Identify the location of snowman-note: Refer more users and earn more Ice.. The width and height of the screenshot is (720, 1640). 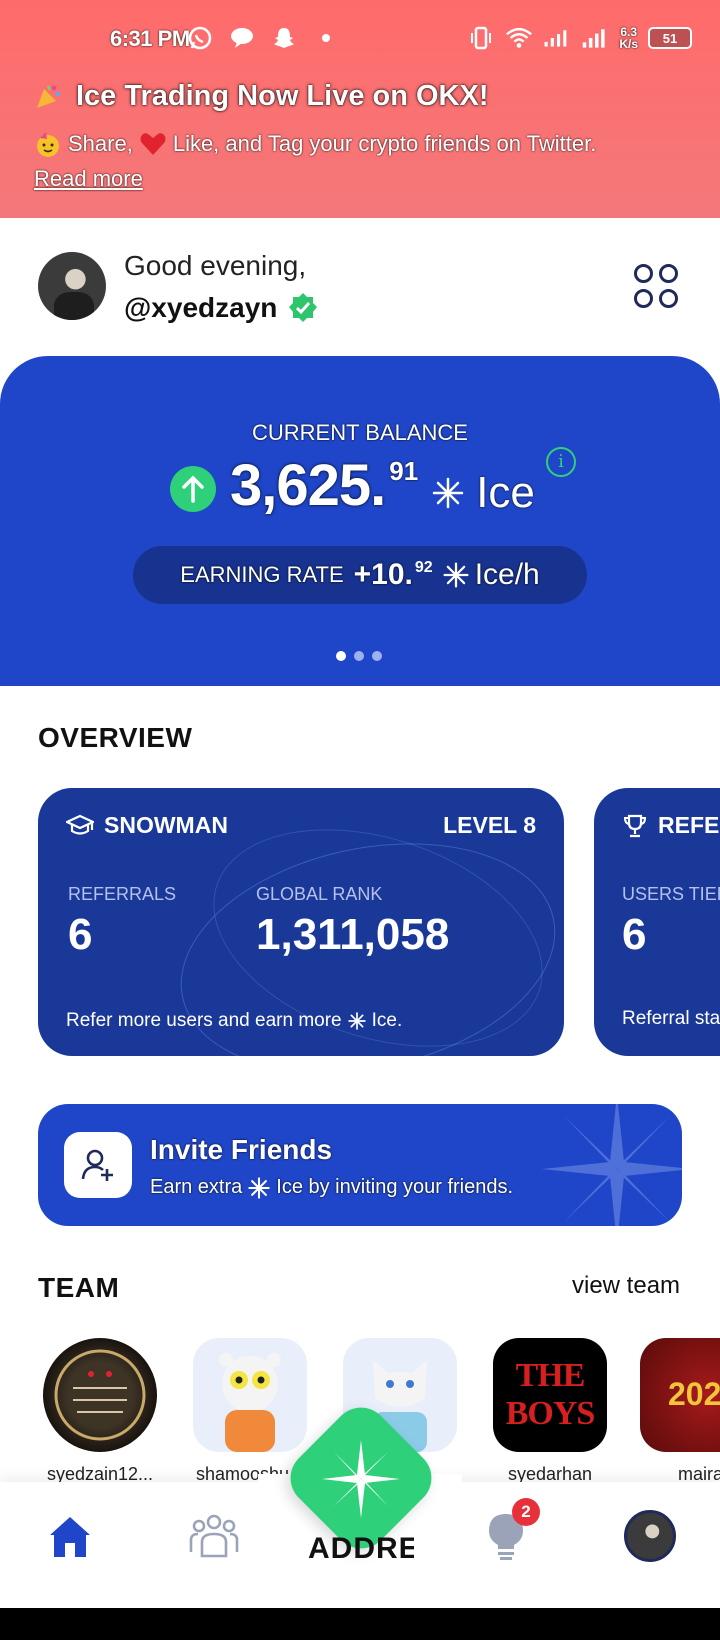
(234, 1021).